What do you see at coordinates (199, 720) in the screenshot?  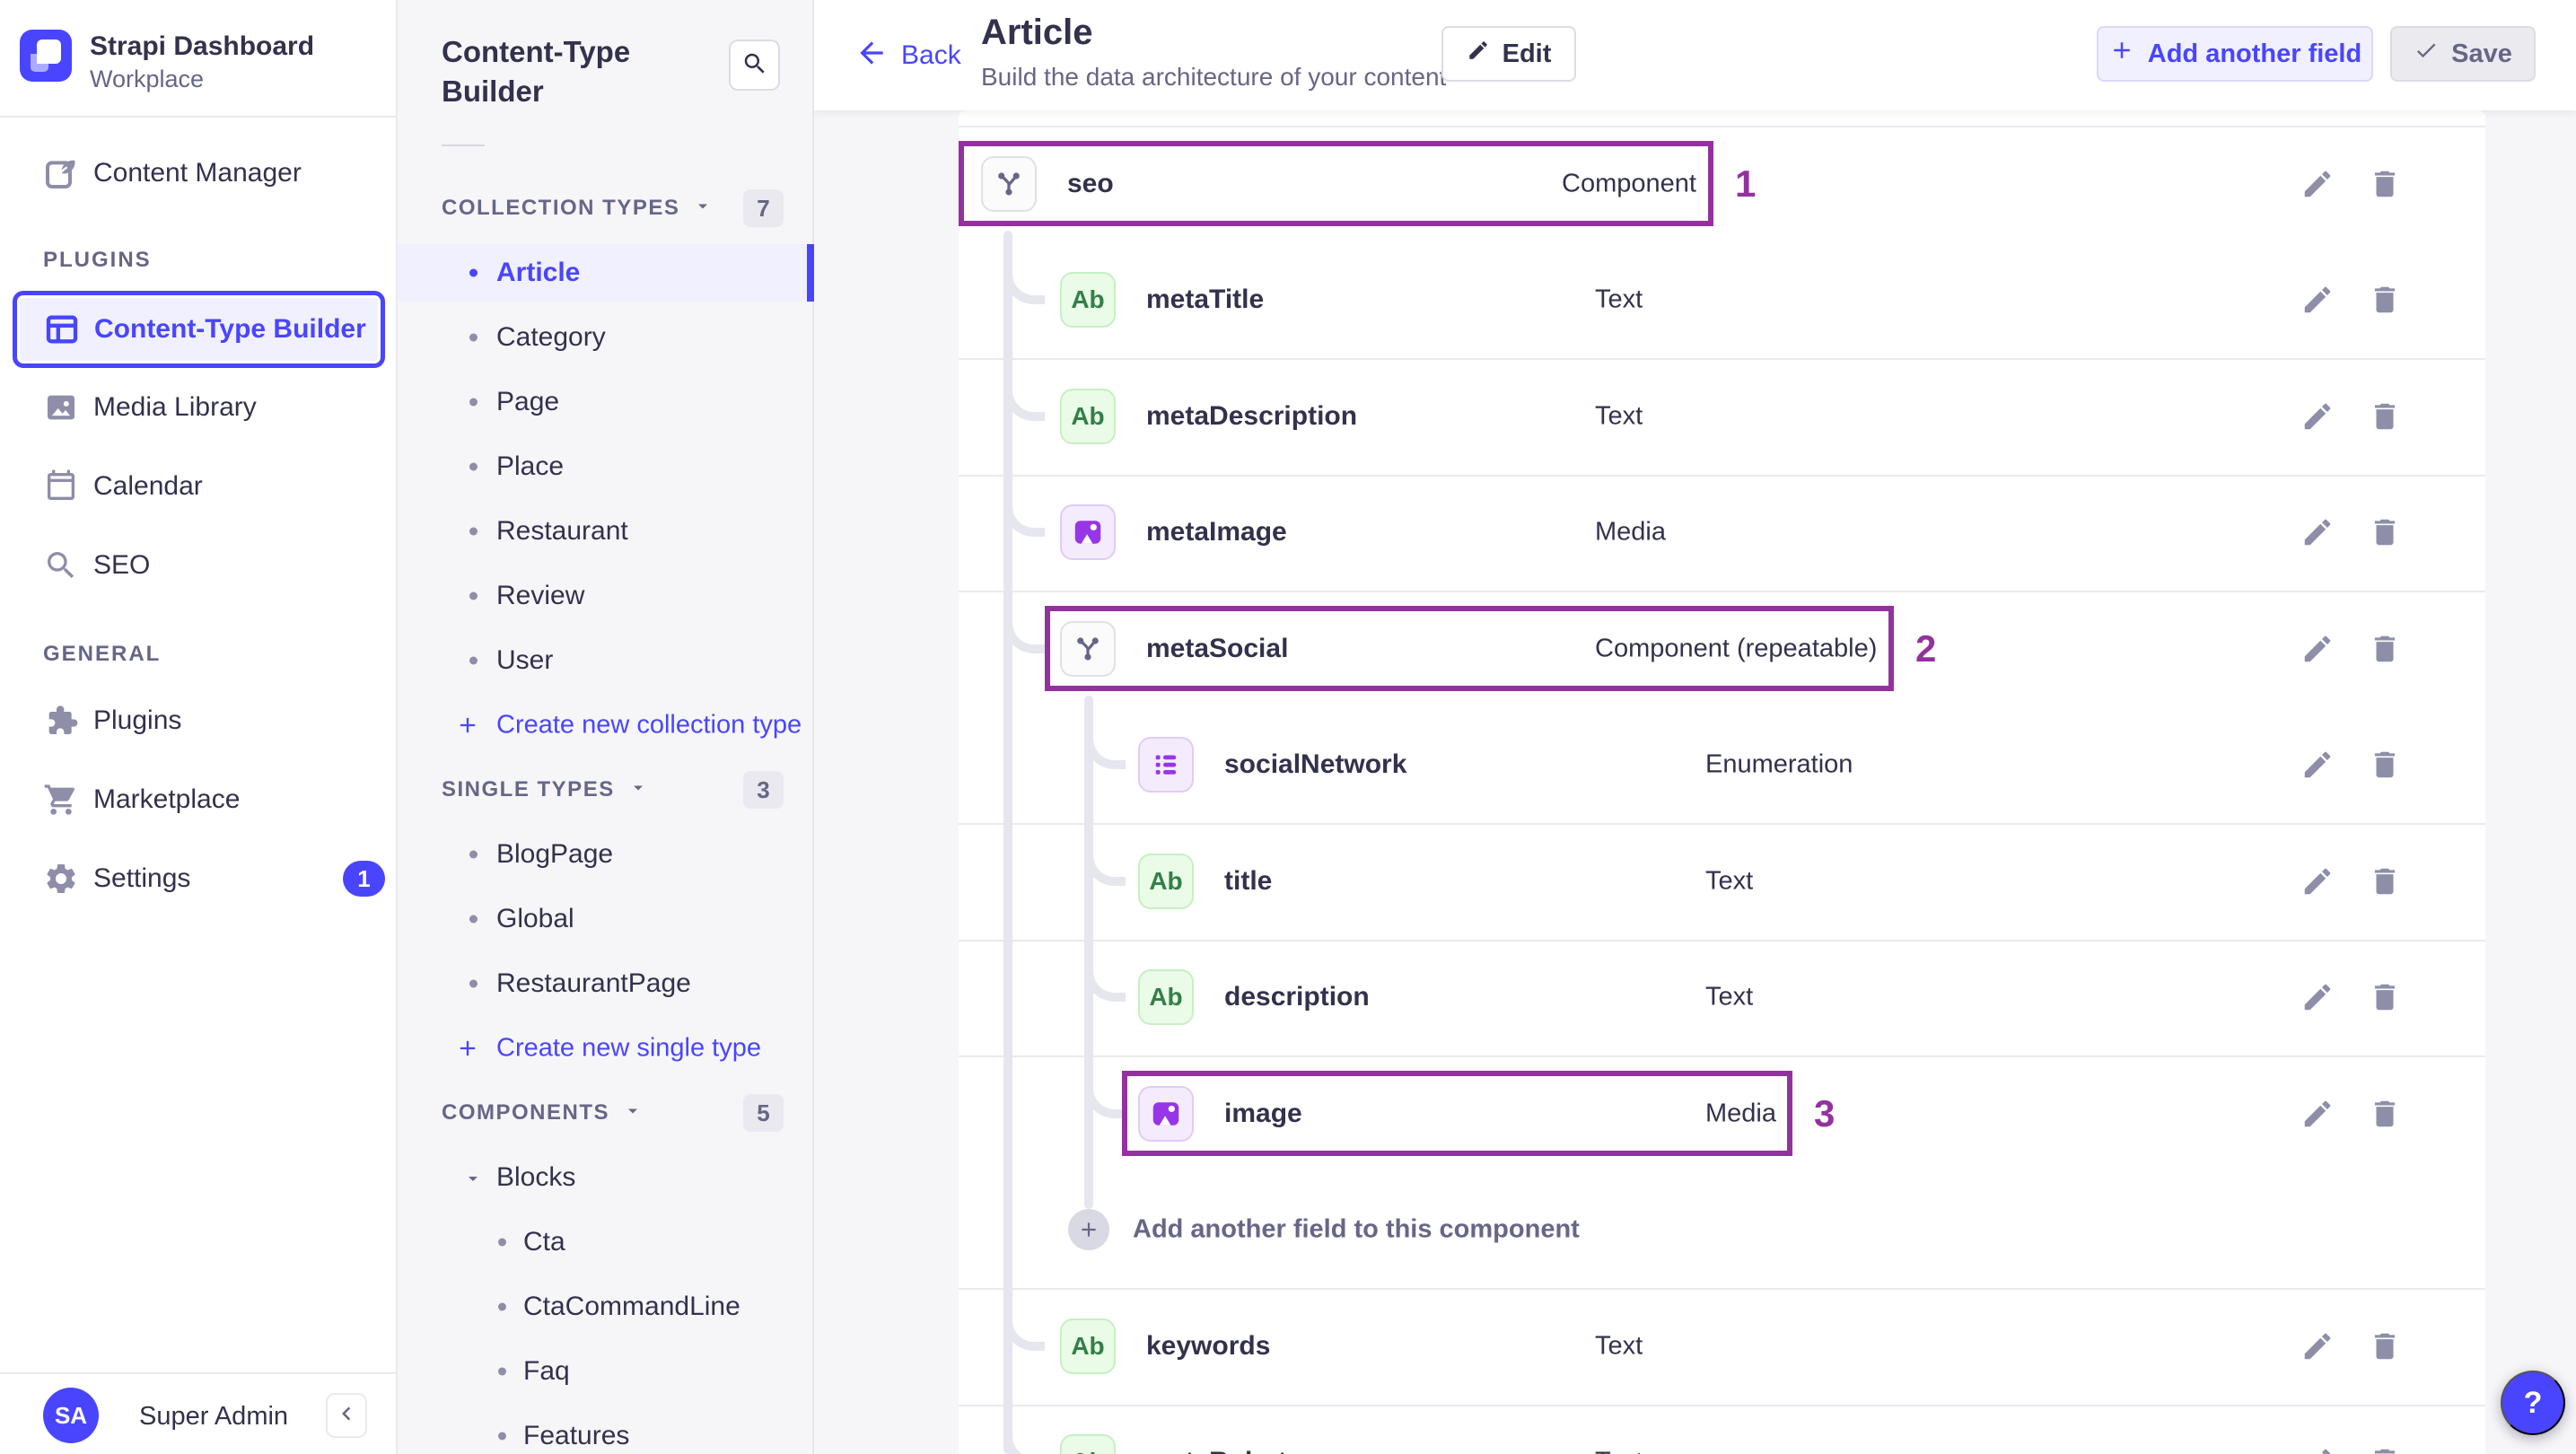 I see `sidebar-item-plugins: Plugins` at bounding box center [199, 720].